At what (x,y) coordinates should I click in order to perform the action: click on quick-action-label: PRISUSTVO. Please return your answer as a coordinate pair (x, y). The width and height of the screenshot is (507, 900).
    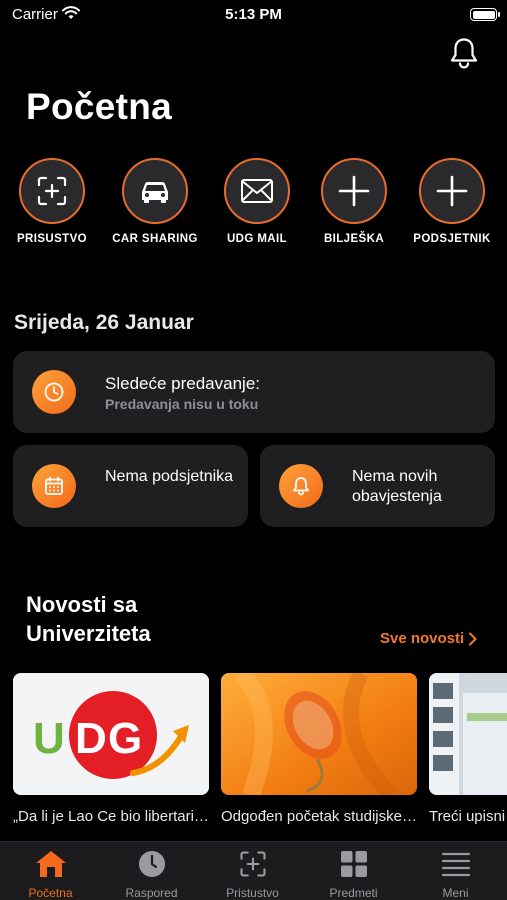
    Looking at the image, I should click on (52, 239).